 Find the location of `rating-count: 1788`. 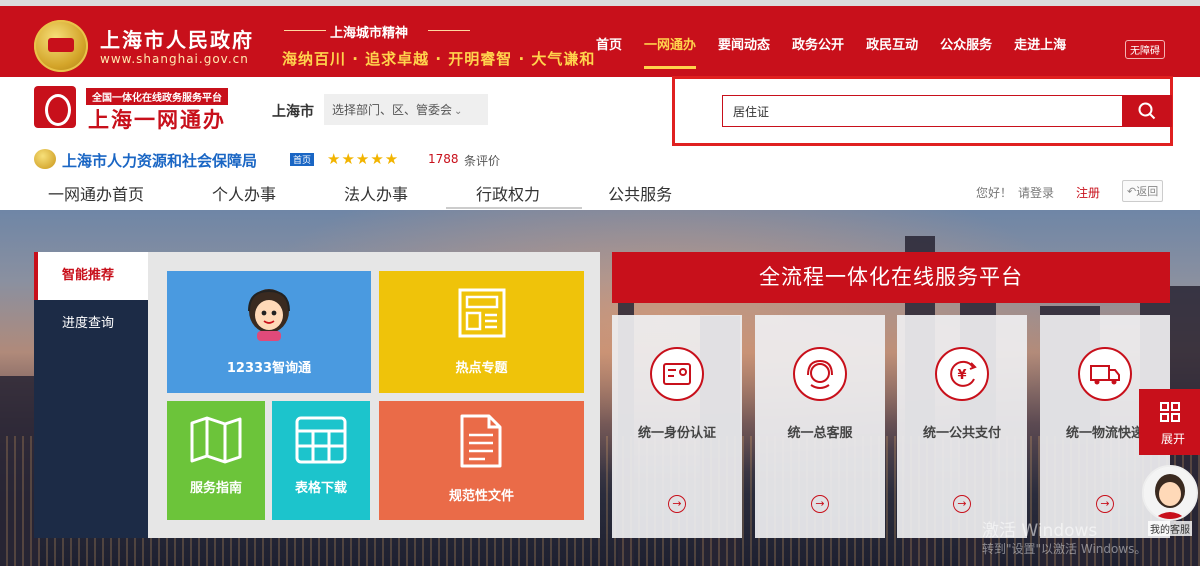

rating-count: 1788 is located at coordinates (443, 159).